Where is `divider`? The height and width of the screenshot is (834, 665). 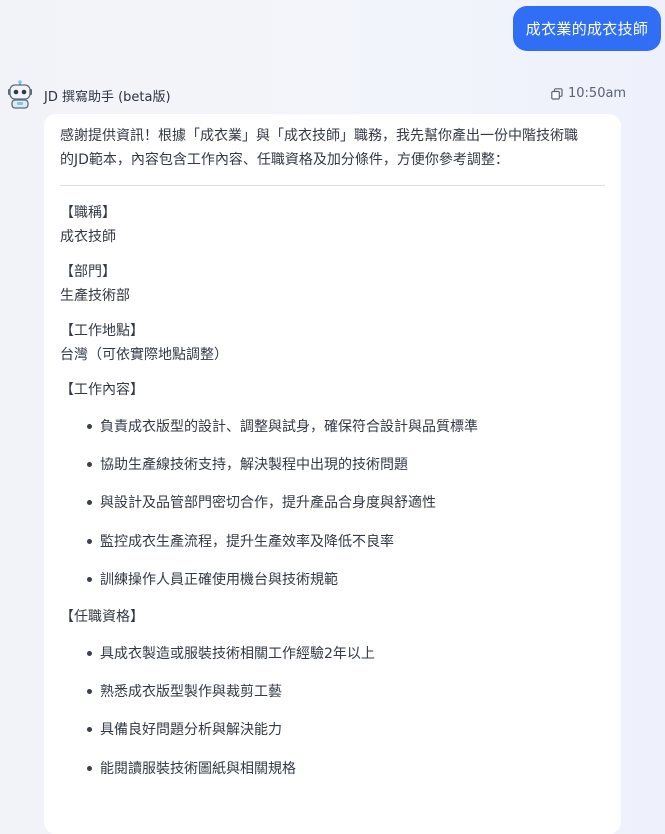 divider is located at coordinates (332, 185).